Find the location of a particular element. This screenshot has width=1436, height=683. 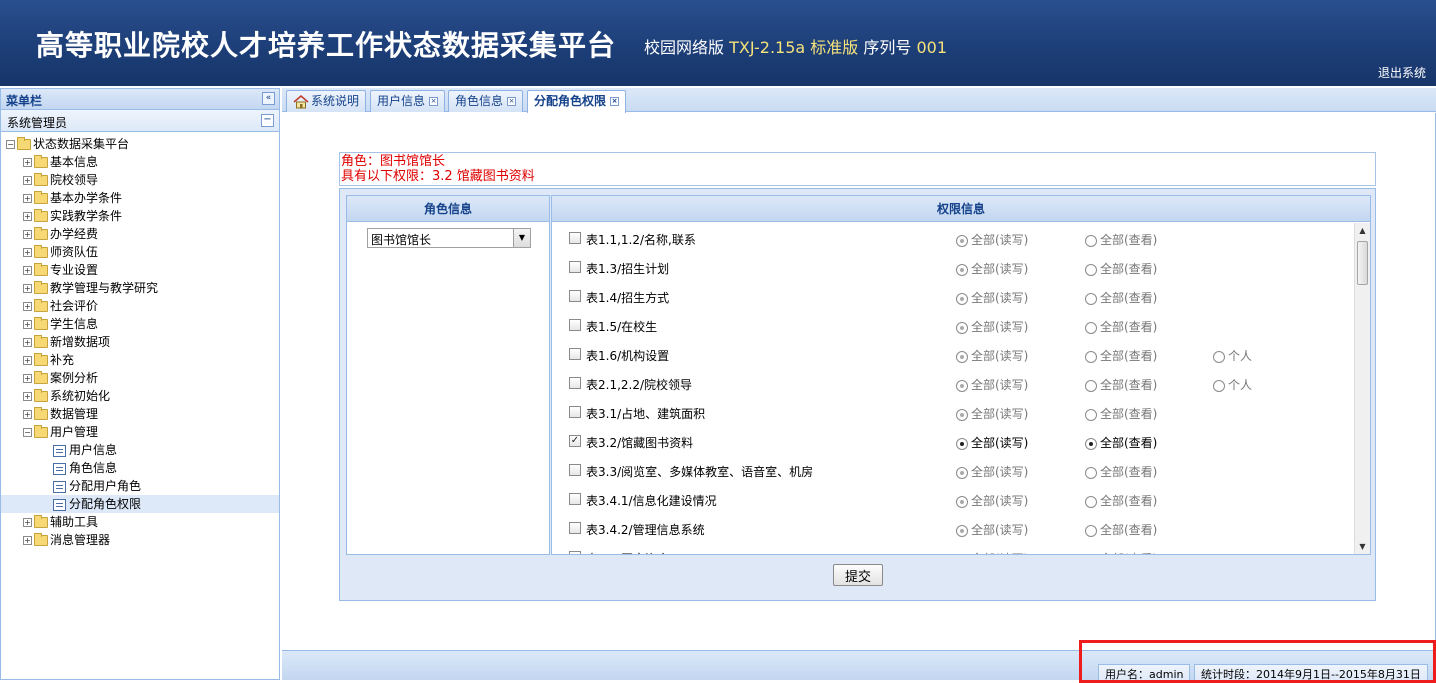

permission-checkbox: ✓ is located at coordinates (575, 441).